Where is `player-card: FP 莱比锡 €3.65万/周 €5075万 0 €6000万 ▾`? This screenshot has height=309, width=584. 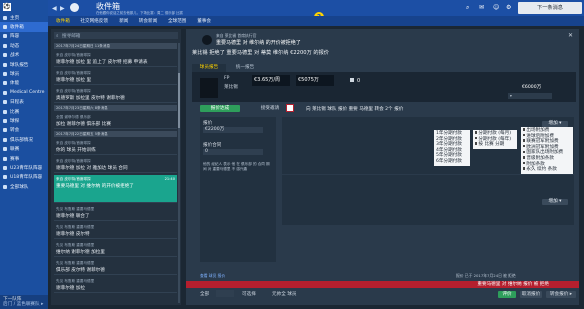
player-card: FP 莱比锡 €3.65万/周 €5075万 0 €6000万 ▾ is located at coordinates (384, 87).